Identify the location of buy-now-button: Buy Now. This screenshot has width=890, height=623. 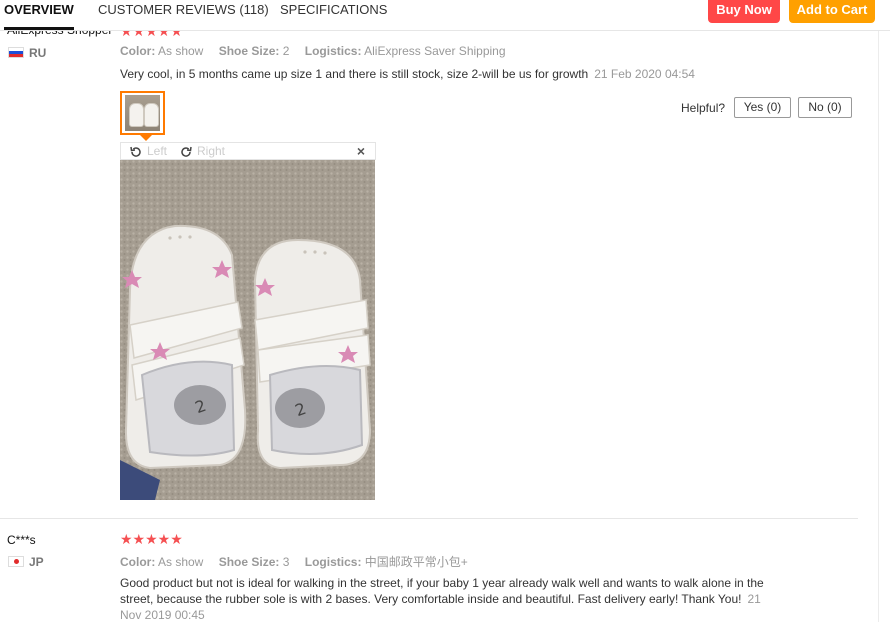
(744, 11).